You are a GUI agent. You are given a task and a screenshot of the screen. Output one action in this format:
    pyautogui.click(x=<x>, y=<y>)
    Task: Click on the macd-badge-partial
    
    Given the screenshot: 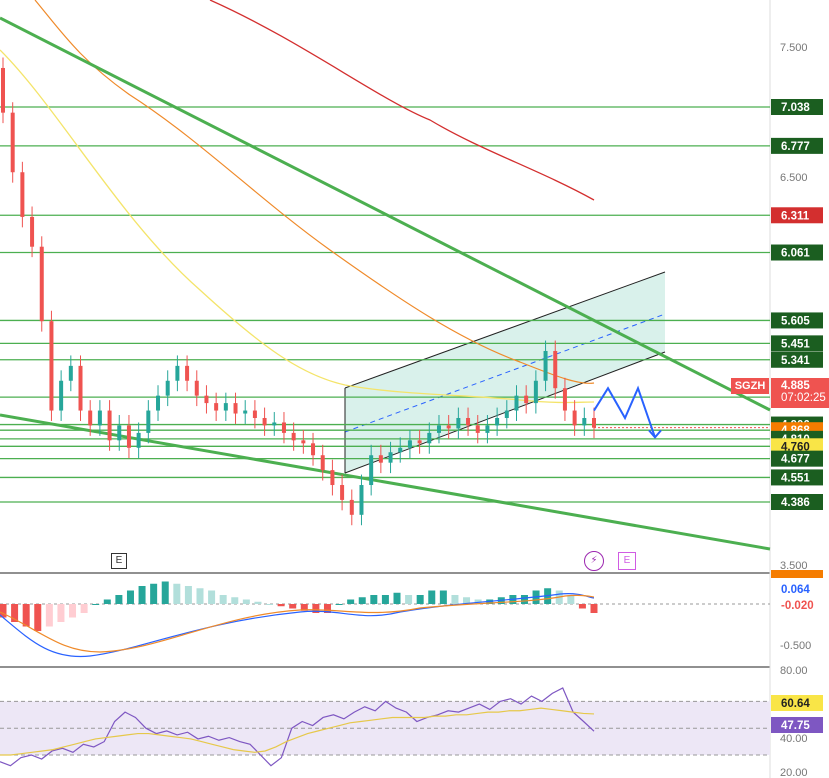 What is the action you would take?
    pyautogui.click(x=797, y=574)
    